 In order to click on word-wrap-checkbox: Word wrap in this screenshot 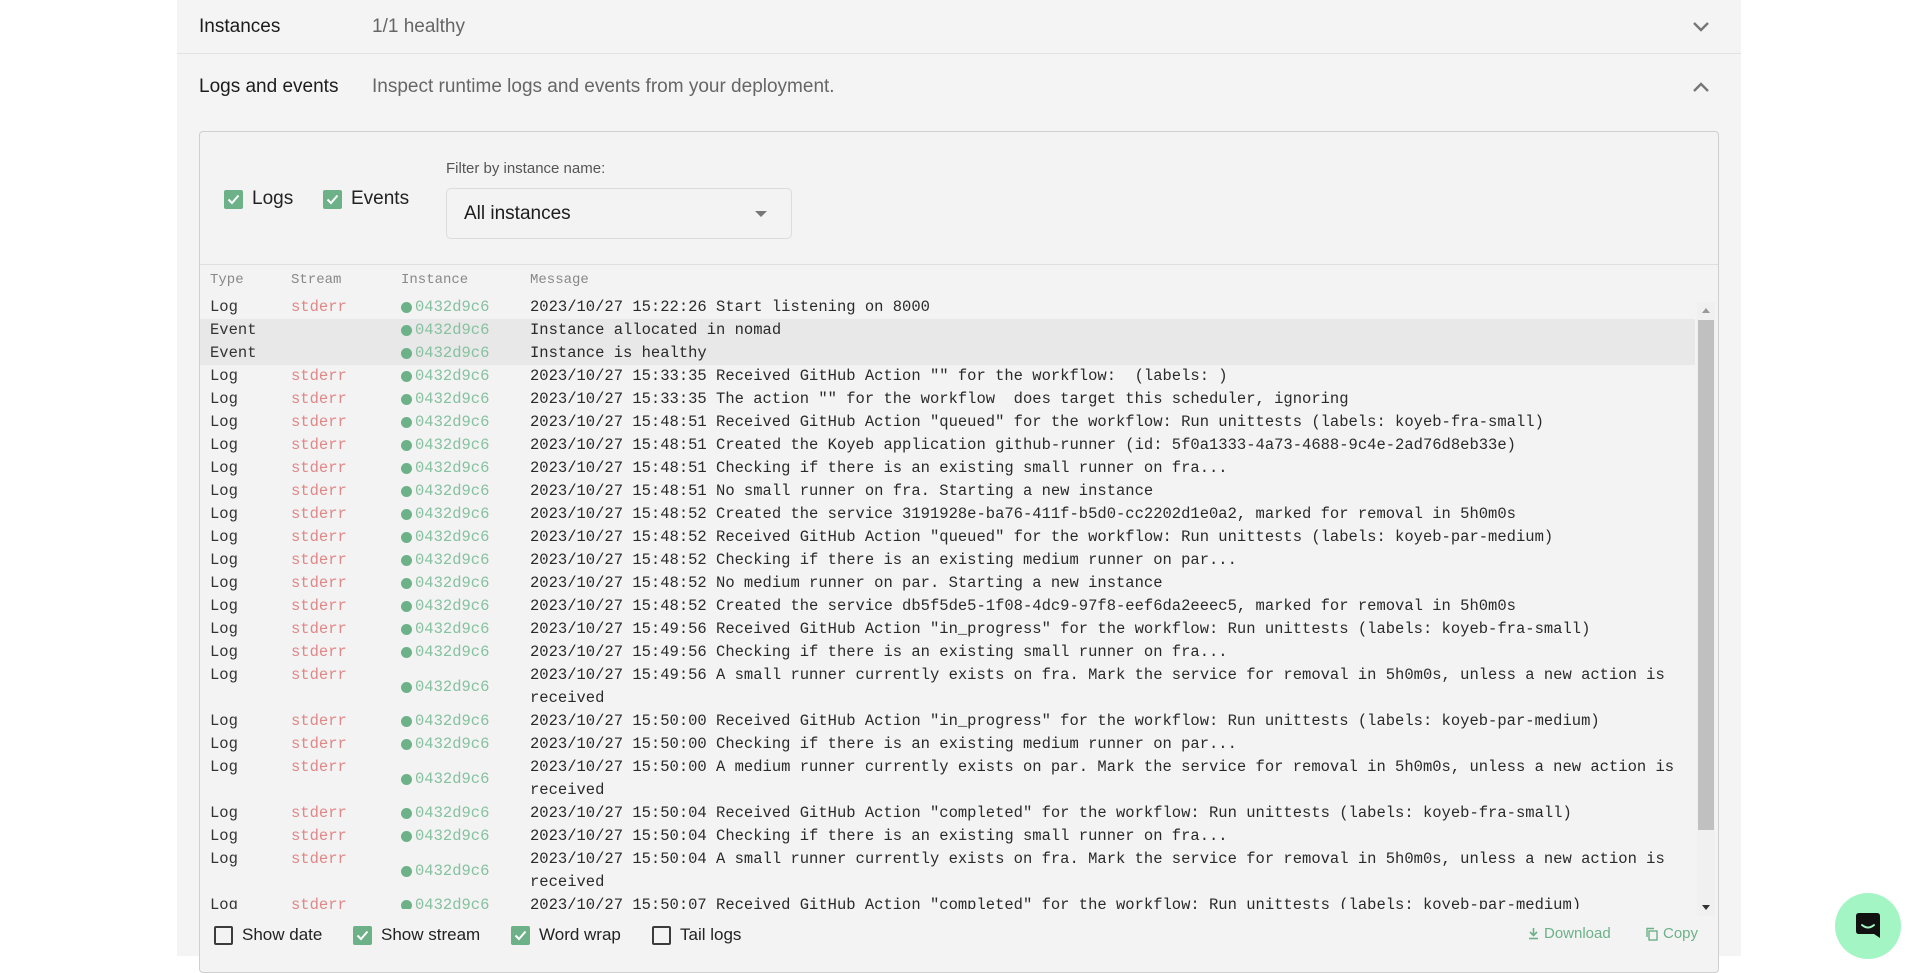, I will do `click(566, 935)`.